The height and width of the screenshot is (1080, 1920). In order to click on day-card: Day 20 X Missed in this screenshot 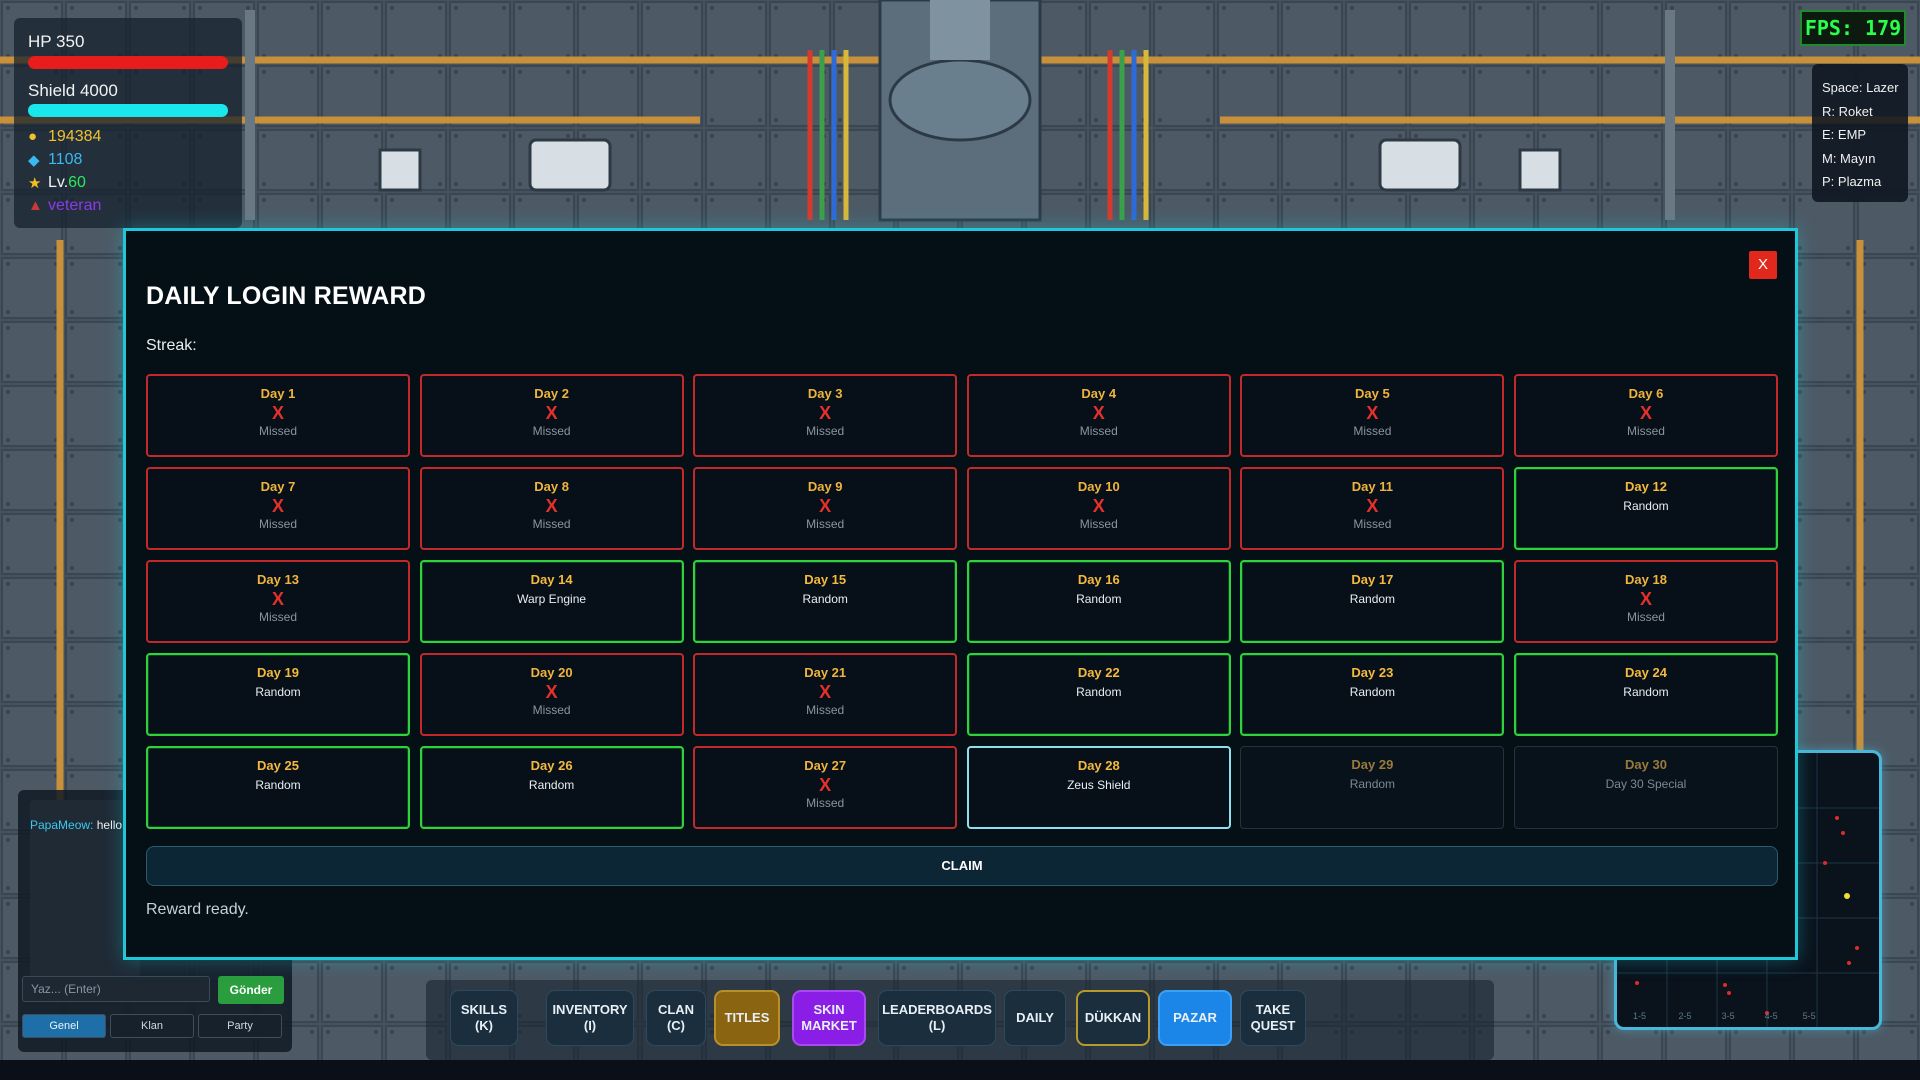, I will do `click(551, 694)`.